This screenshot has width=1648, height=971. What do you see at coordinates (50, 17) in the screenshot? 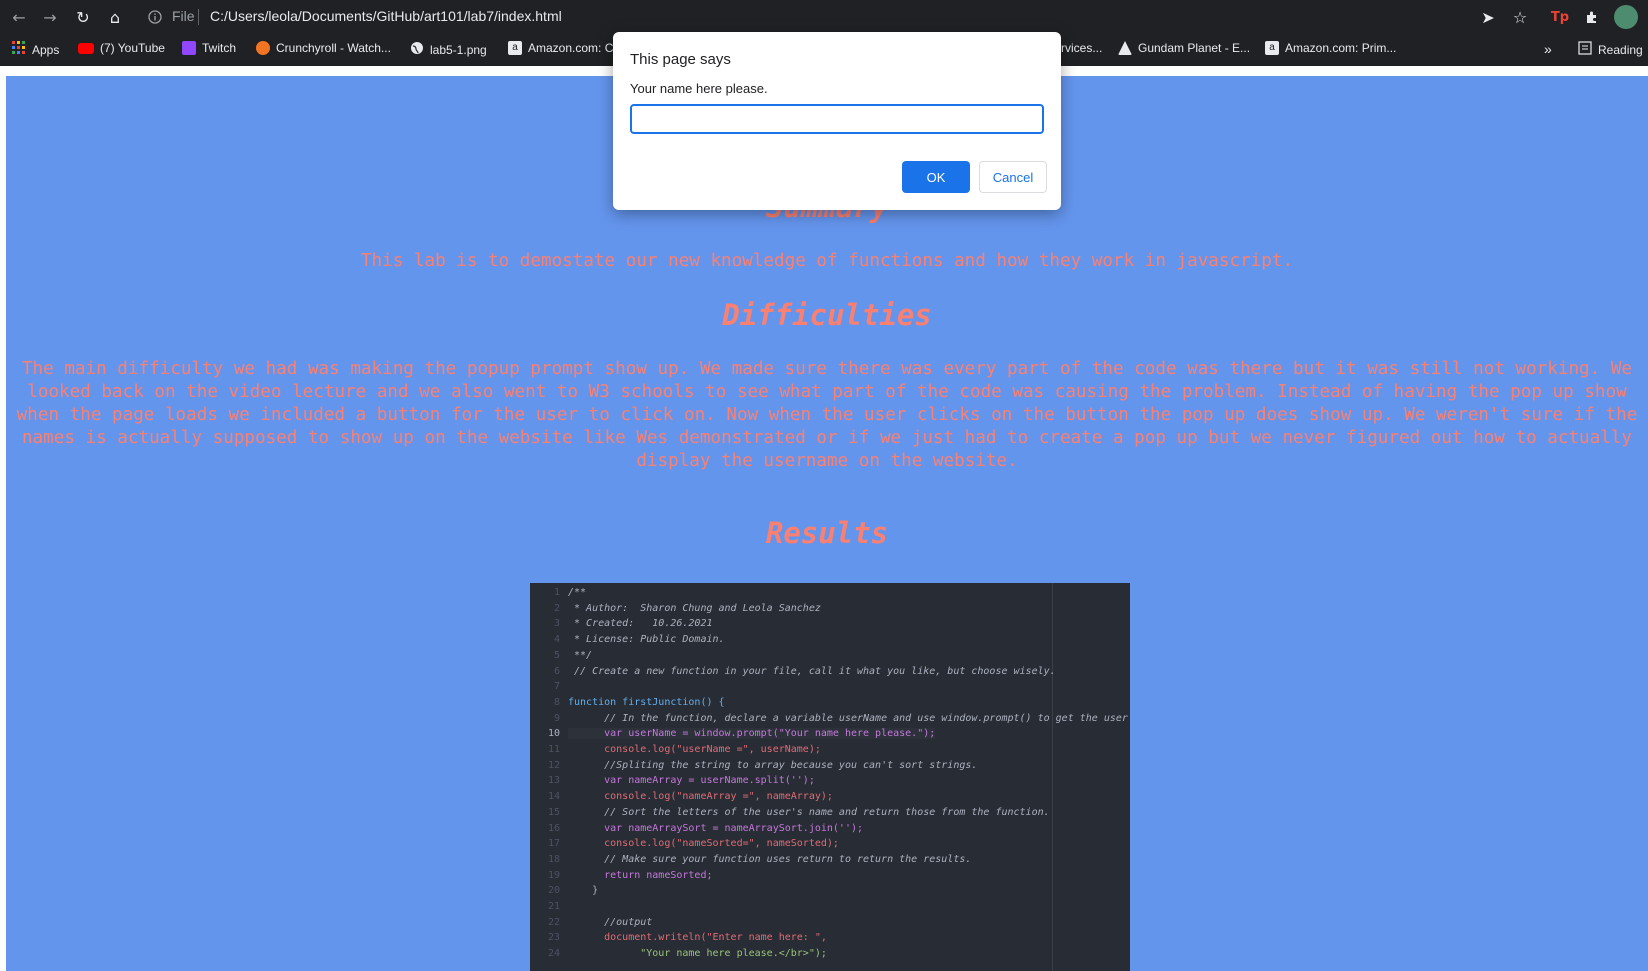
I see `forward-arrow-icon: →` at bounding box center [50, 17].